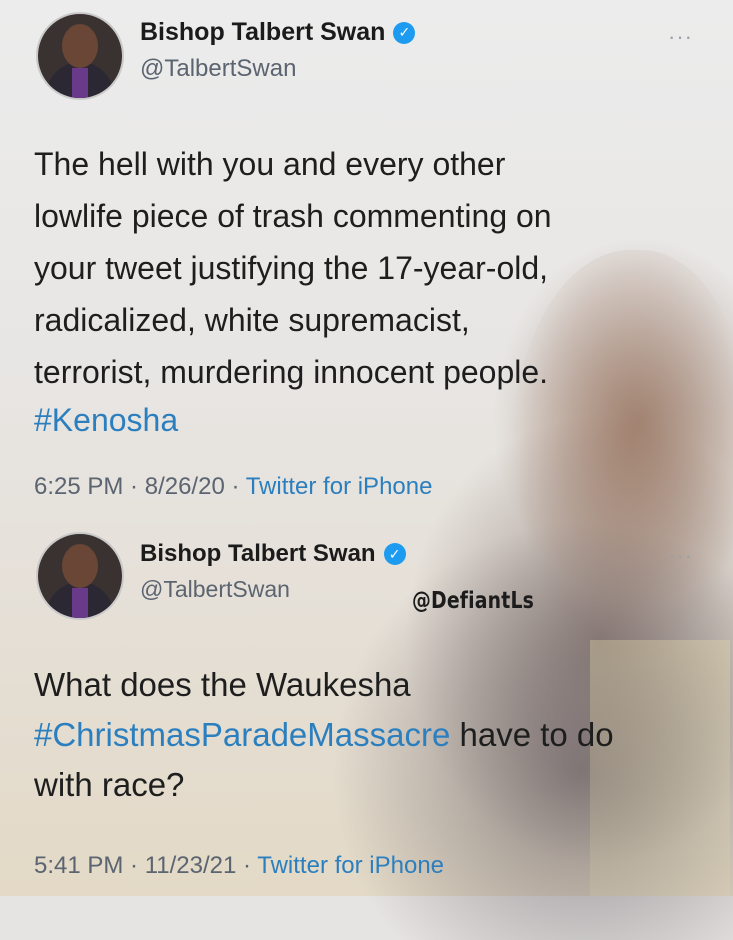  I want to click on tweet-text-line: #ChristmasParadeMassacre have to do, so click(374, 735).